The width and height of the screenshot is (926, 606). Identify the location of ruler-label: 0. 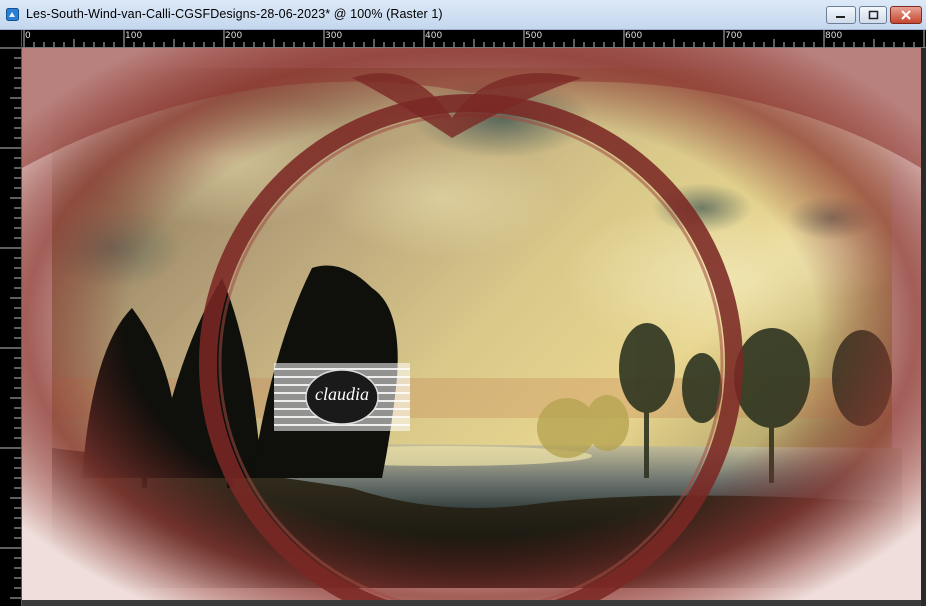
(28, 36).